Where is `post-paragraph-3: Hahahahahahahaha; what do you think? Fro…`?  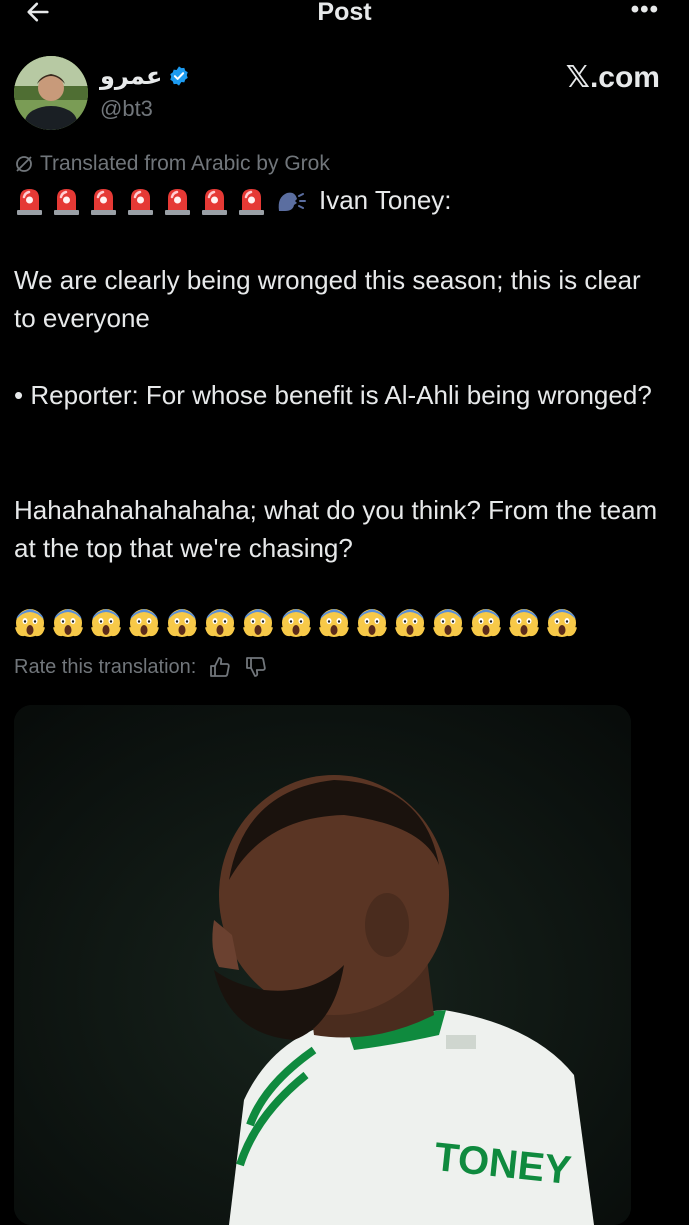 post-paragraph-3: Hahahahahahahaha; what do you think? Fro… is located at coordinates (339, 529).